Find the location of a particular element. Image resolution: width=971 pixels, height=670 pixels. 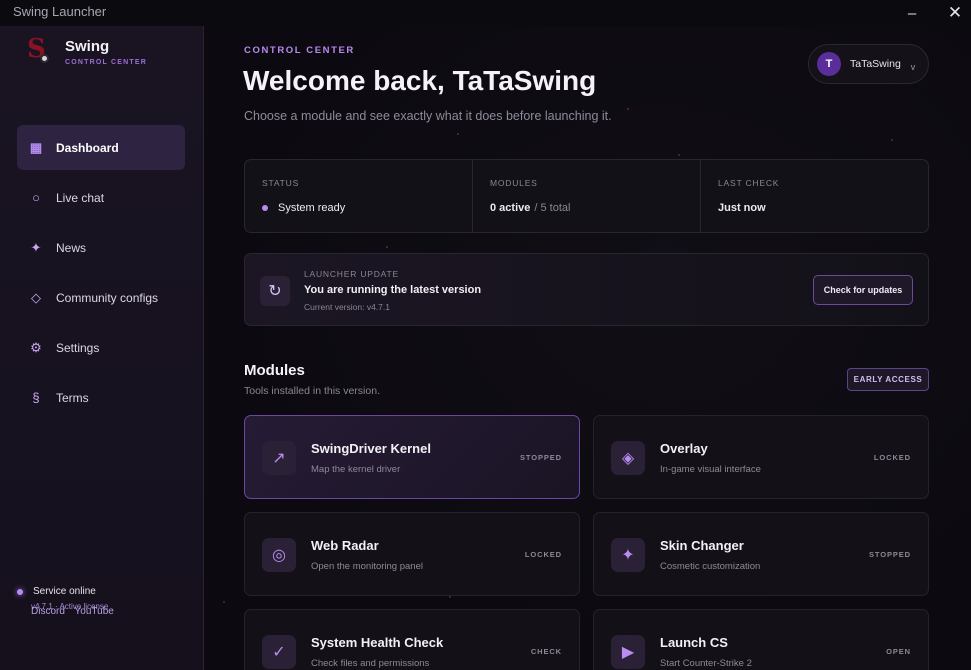

stat-modules: MODULES 0 active / 5 total is located at coordinates (587, 196).